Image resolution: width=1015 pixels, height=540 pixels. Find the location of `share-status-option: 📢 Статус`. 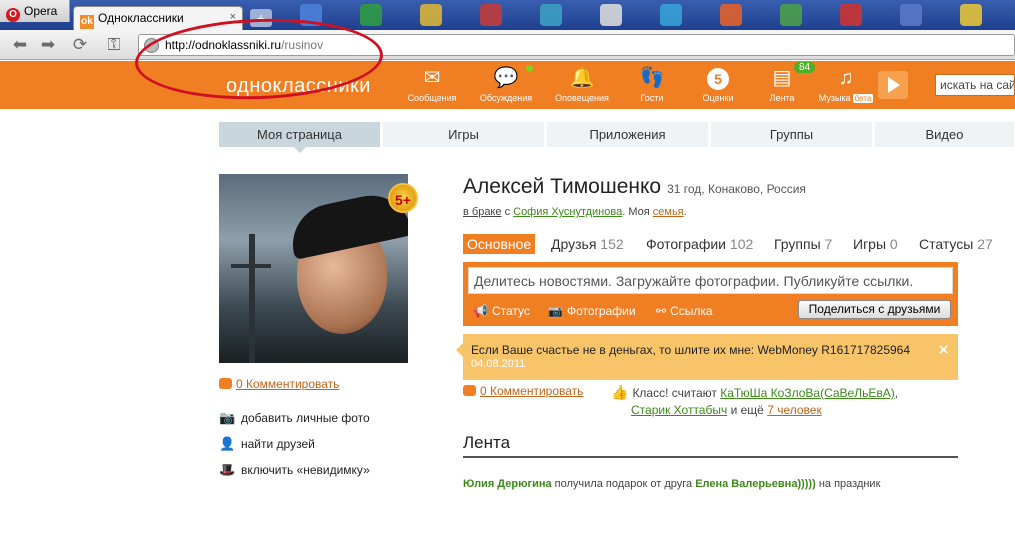

share-status-option: 📢 Статус is located at coordinates (501, 311).